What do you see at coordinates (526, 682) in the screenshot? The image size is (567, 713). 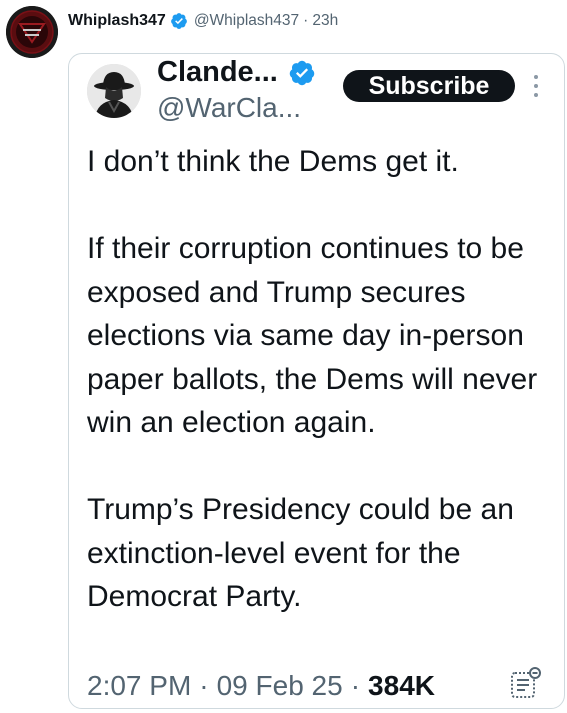 I see `analytics-icon` at bounding box center [526, 682].